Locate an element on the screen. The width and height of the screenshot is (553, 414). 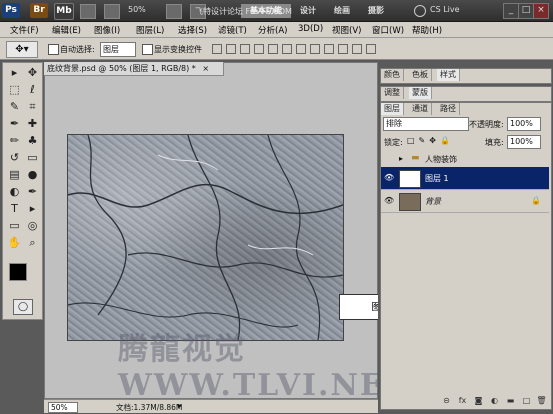
status-zoom-field: 50% is located at coordinates (63, 407).